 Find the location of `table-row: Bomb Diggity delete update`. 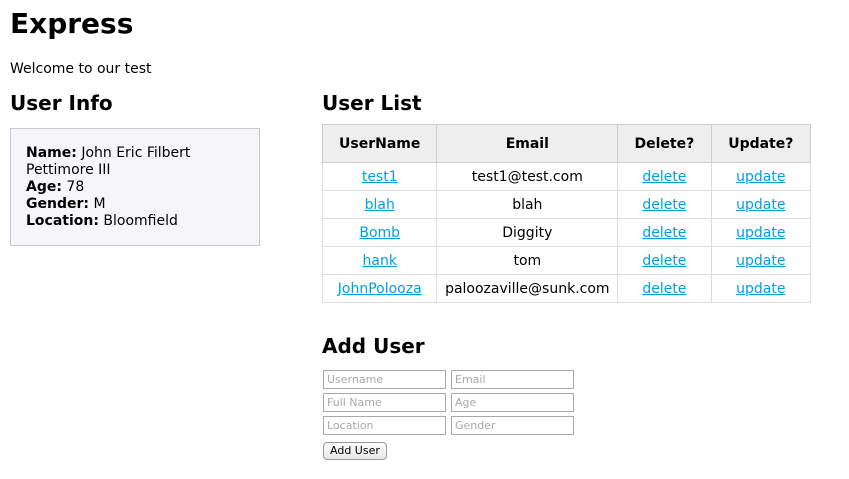

table-row: Bomb Diggity delete update is located at coordinates (566, 232).